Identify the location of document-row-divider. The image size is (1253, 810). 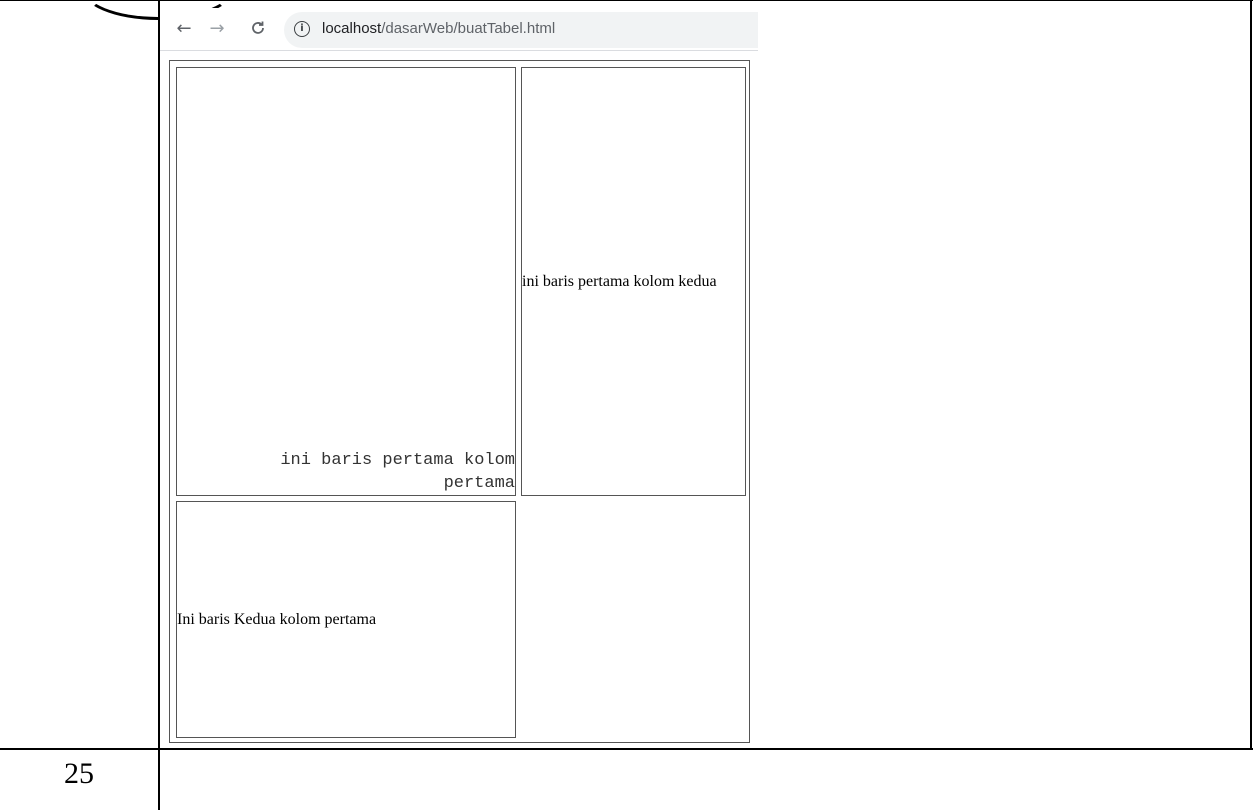
(626, 749).